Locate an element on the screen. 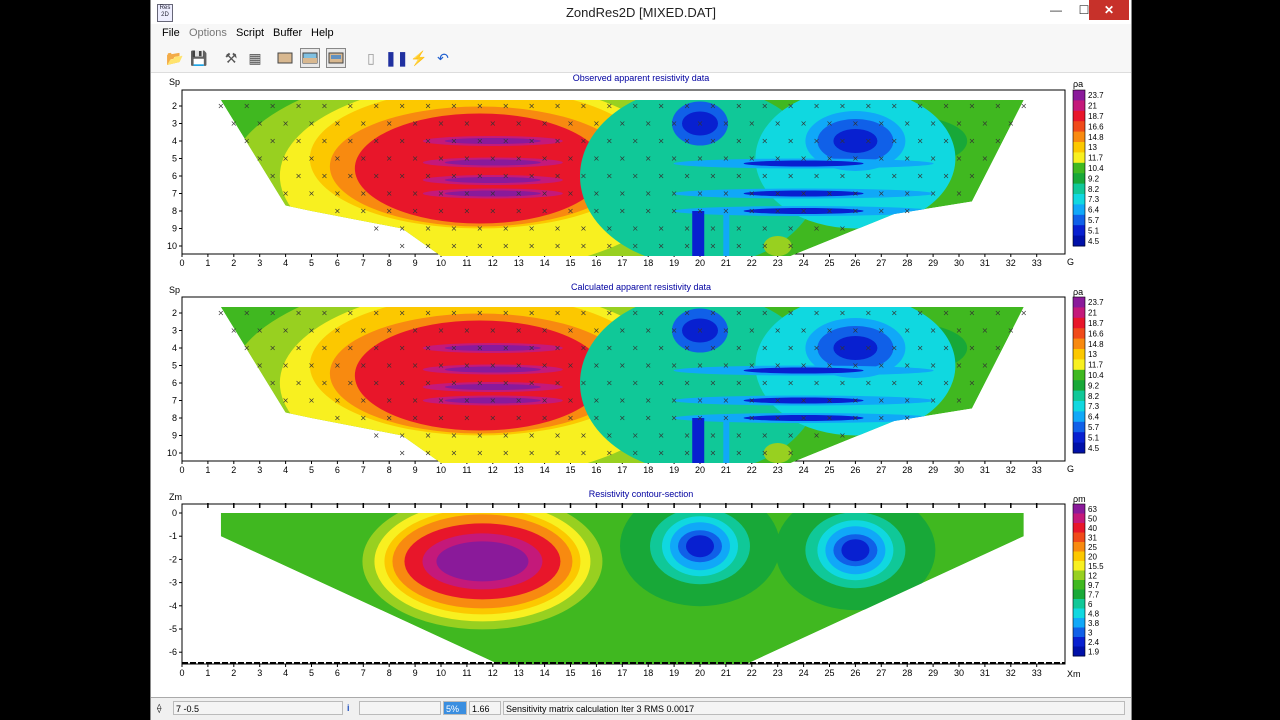  x-tick-label: 23 is located at coordinates (778, 263).